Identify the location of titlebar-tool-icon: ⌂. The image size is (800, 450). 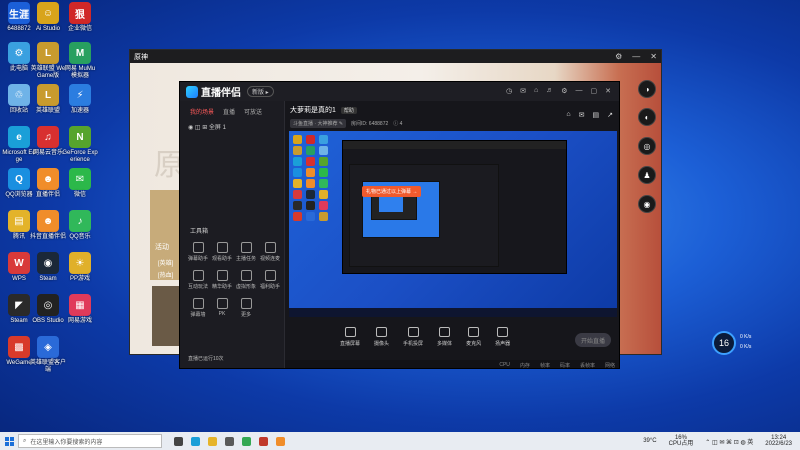
(536, 91).